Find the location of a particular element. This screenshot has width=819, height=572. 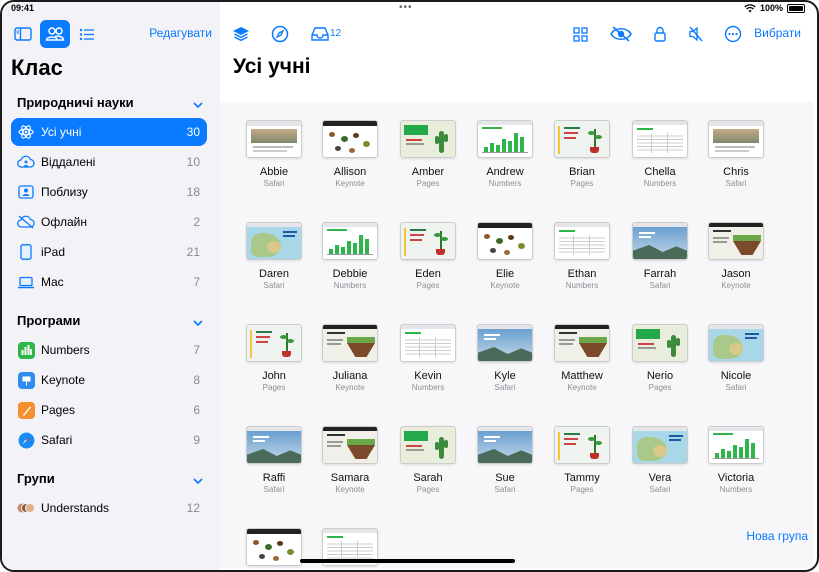

more-icon is located at coordinates (733, 34).